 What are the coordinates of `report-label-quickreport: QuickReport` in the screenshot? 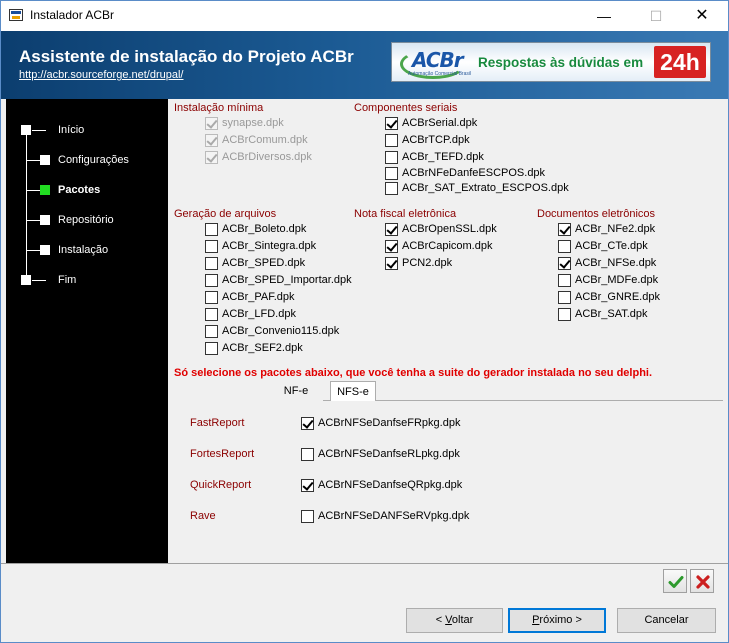 It's located at (221, 485).